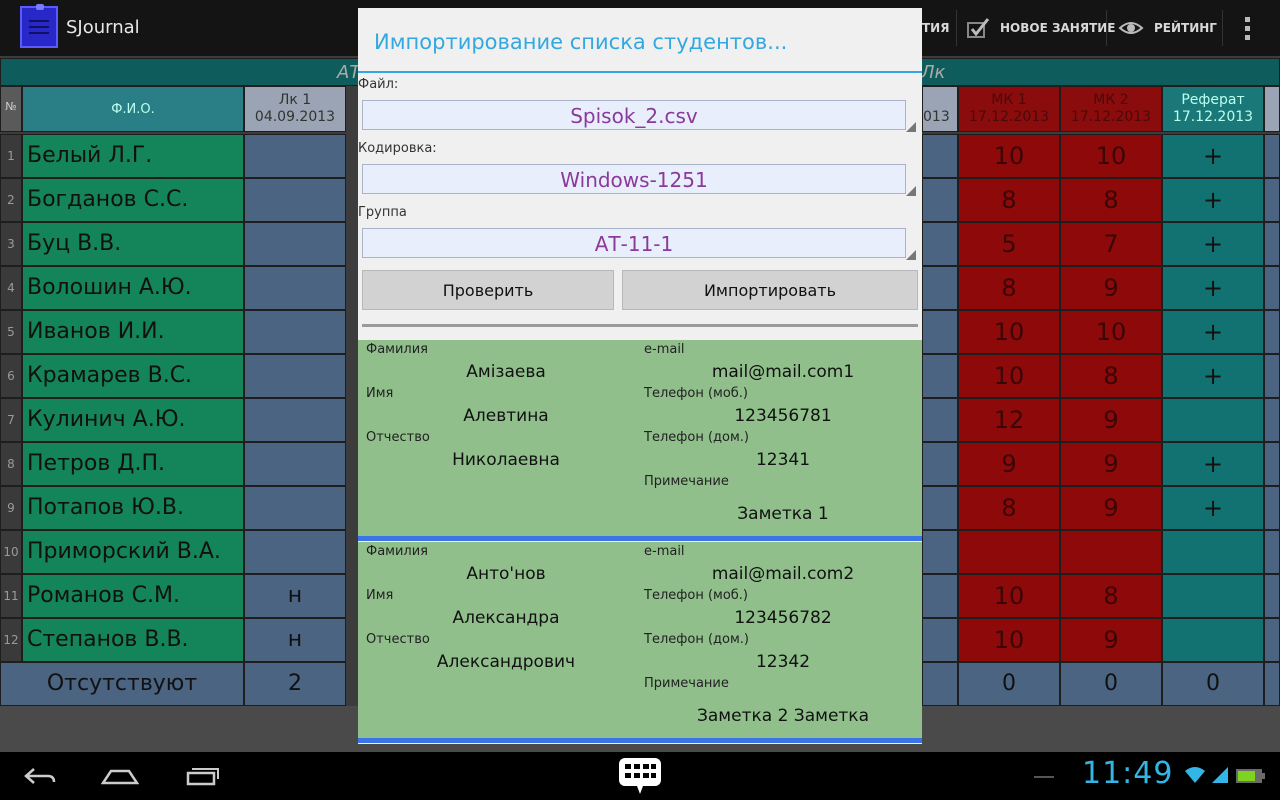  I want to click on student-name: Потапов Ю.В., so click(133, 508).